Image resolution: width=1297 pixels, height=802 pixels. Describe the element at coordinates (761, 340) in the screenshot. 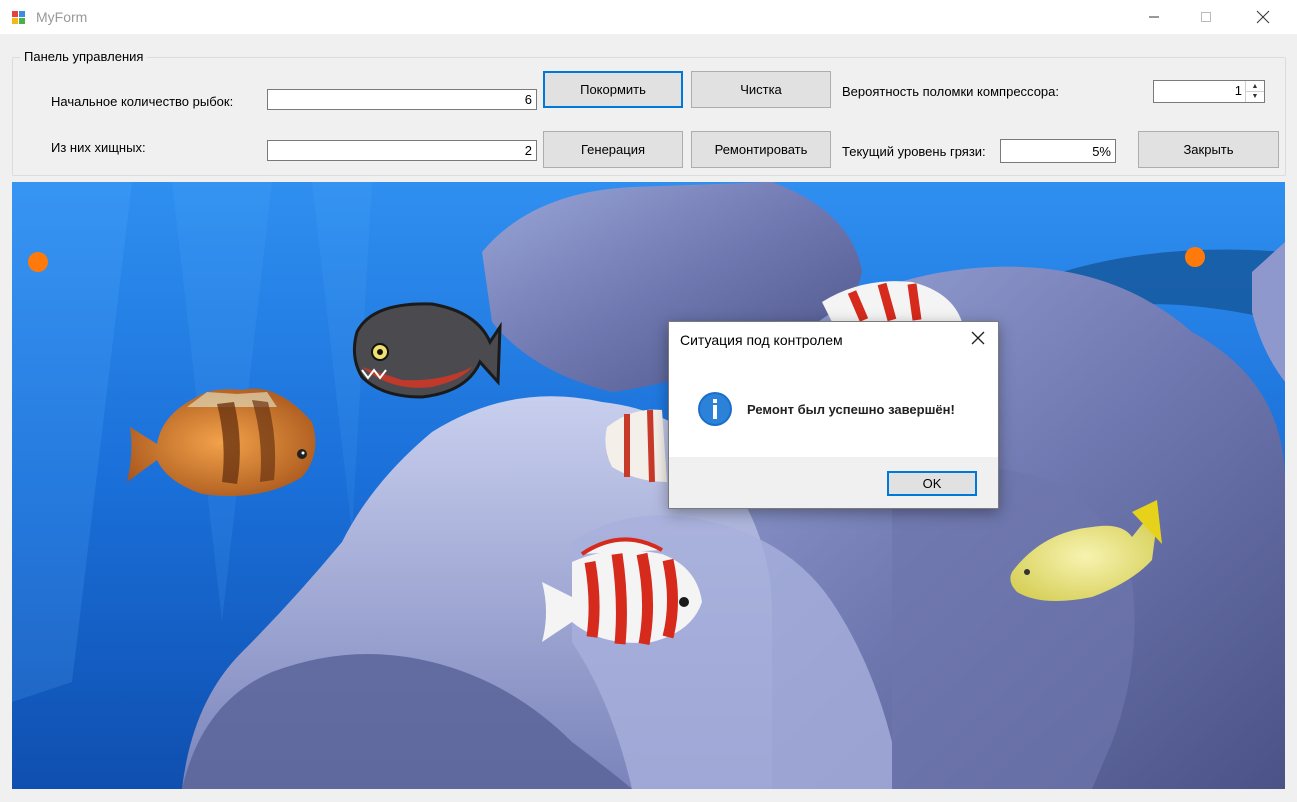

I see `dialog-title: Ситуация под контролем` at that location.